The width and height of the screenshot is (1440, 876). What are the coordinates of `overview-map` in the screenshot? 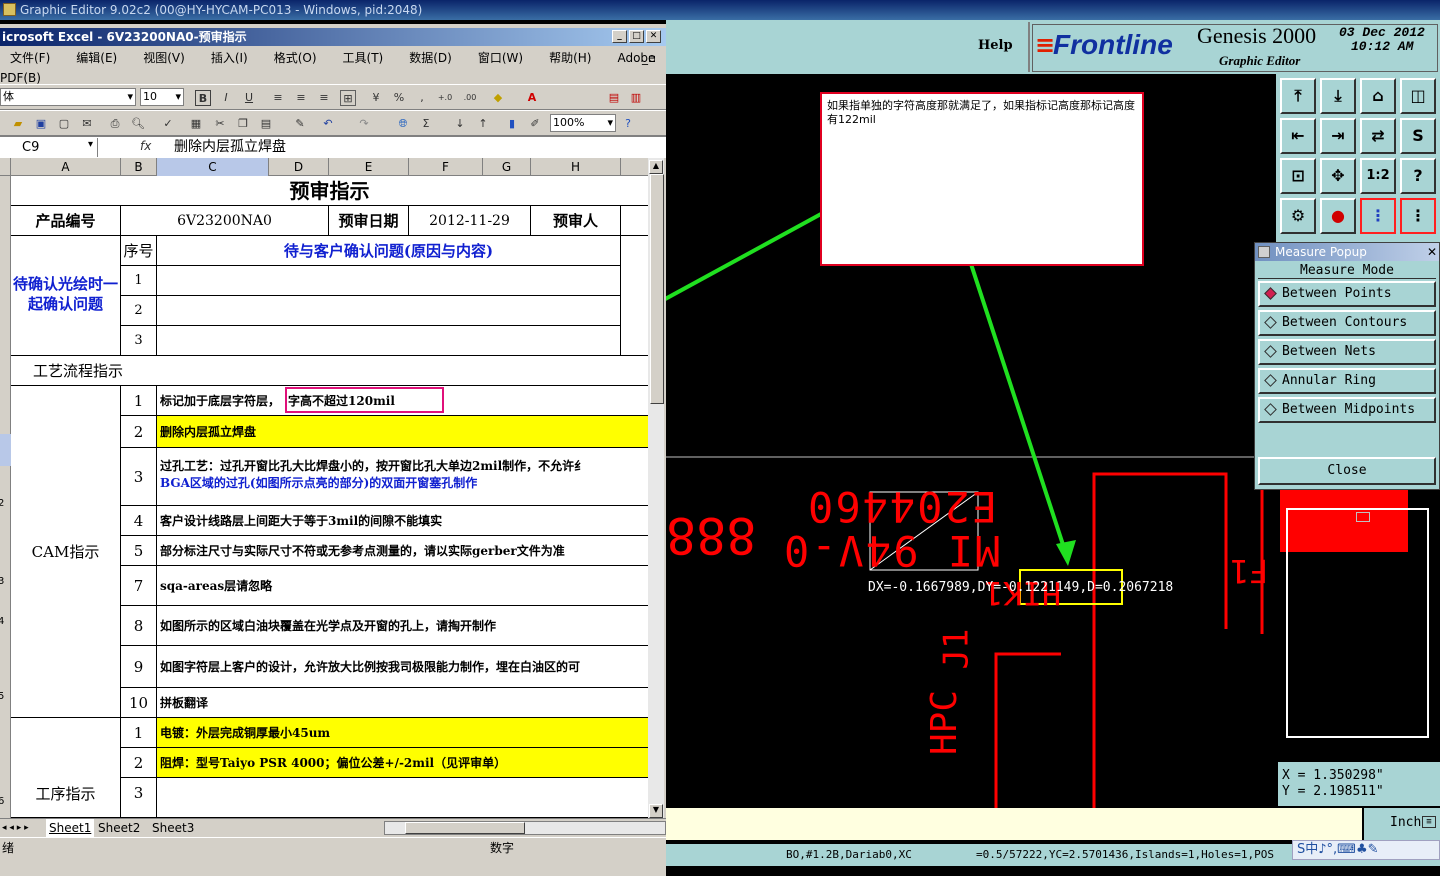 It's located at (1359, 625).